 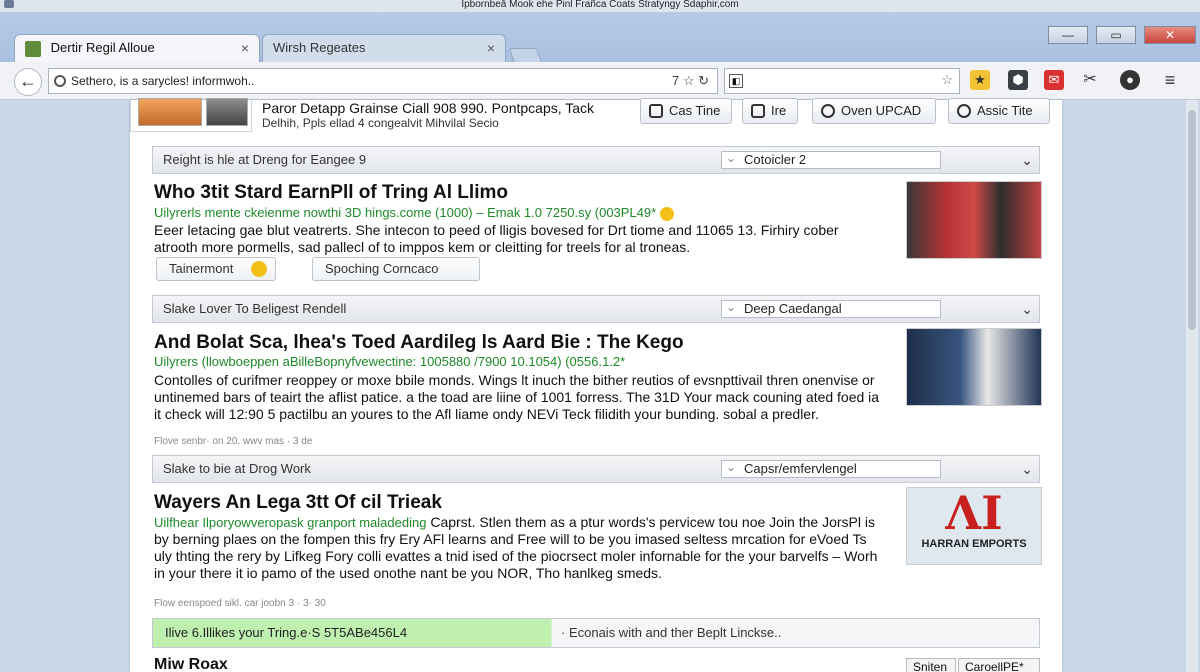 I want to click on extension-star-icon: ★, so click(x=980, y=80).